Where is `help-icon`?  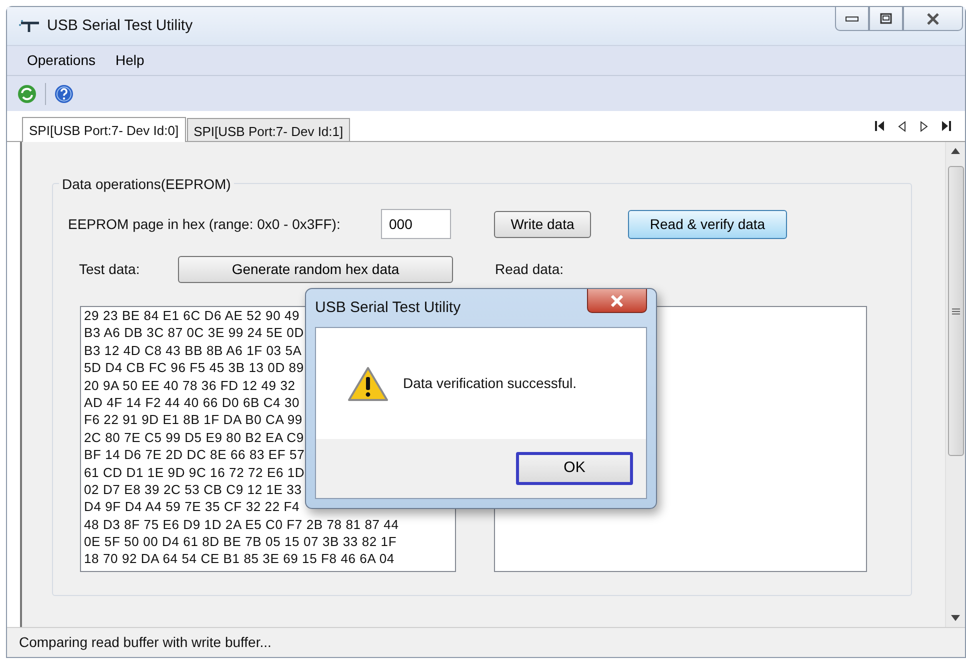 help-icon is located at coordinates (64, 94).